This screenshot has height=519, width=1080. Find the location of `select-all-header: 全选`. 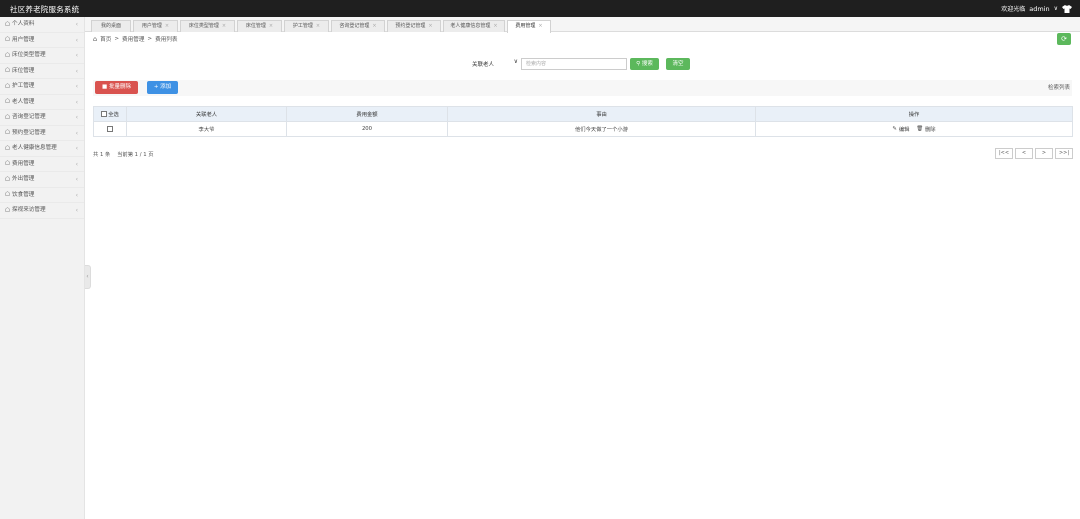

select-all-header: 全选 is located at coordinates (110, 114).